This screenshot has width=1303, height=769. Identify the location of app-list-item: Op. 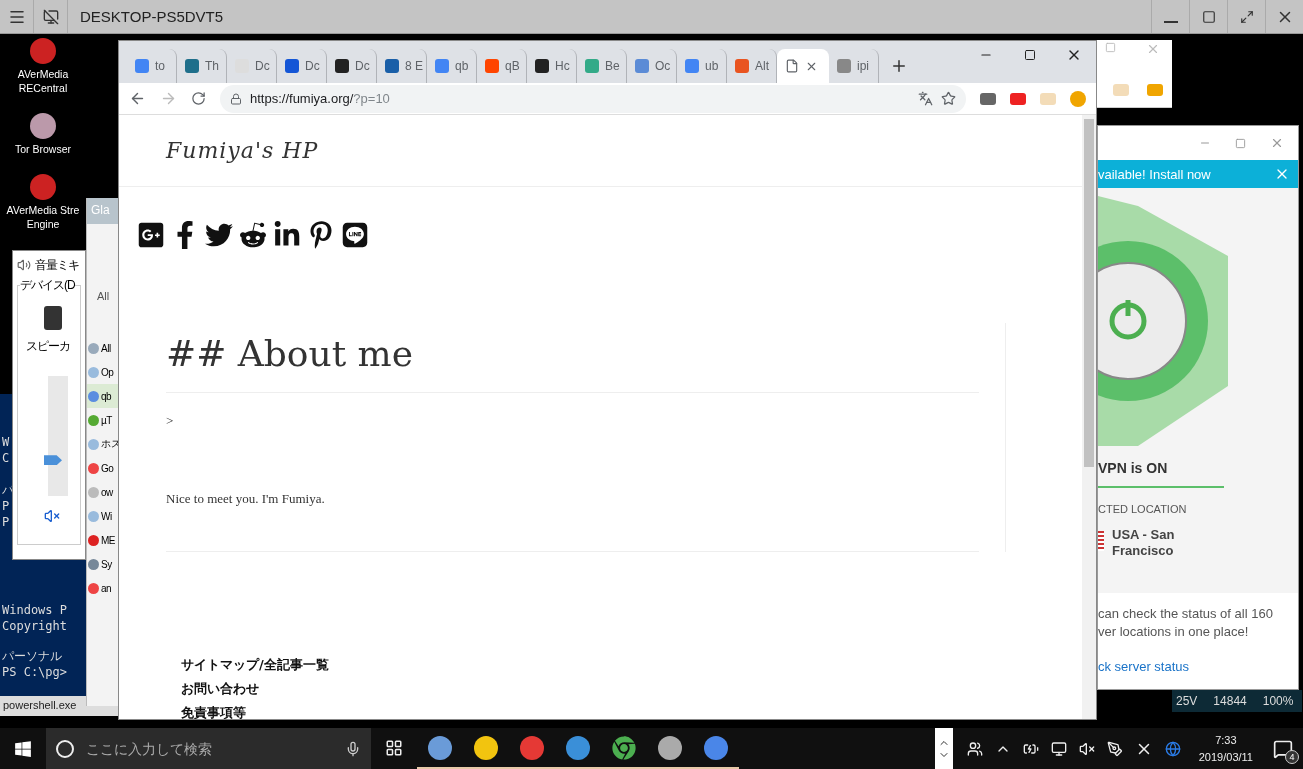
(102, 372).